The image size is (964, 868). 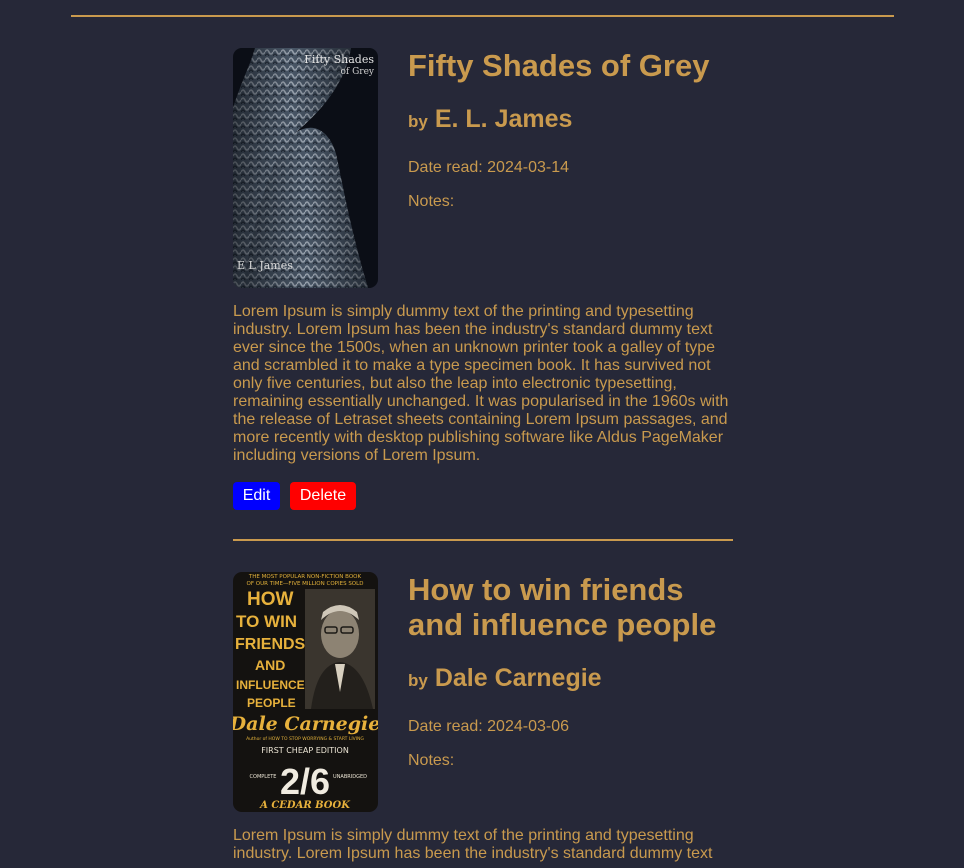 What do you see at coordinates (488, 167) in the screenshot?
I see `date-read: Date read: 2024-03-14` at bounding box center [488, 167].